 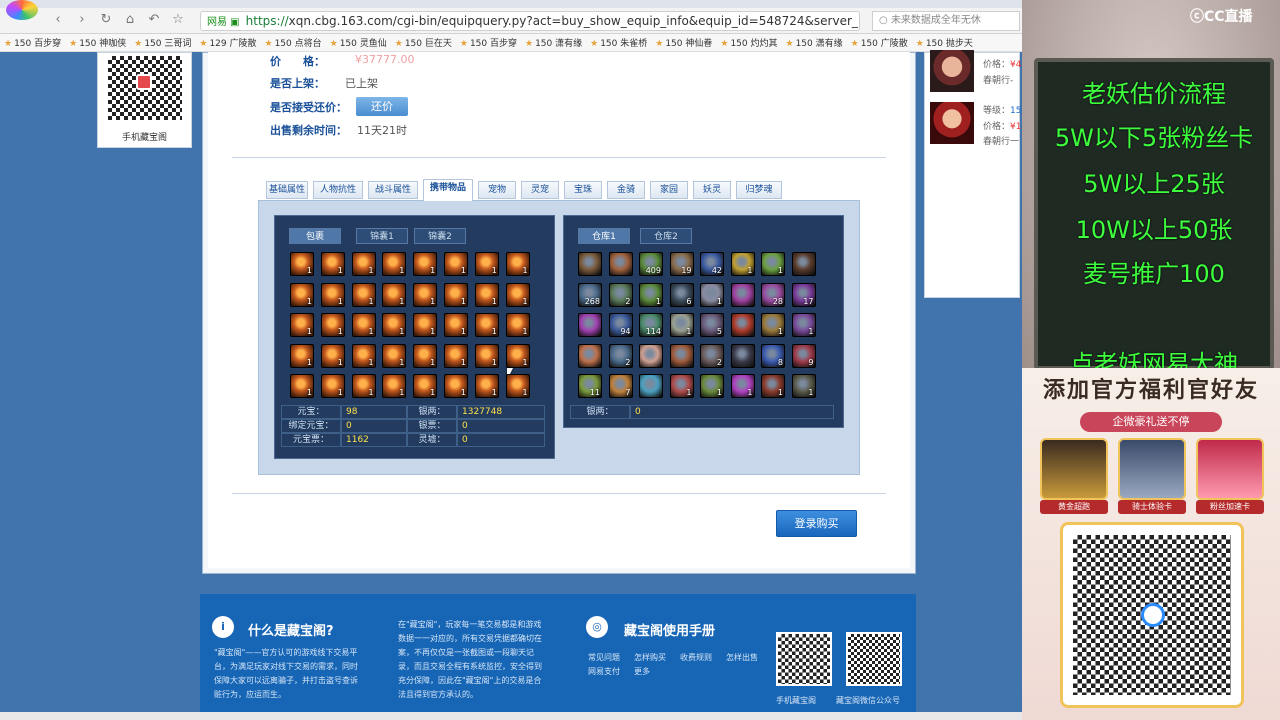 What do you see at coordinates (1002, 63) in the screenshot?
I see `related-item-1: 价格：¥4` at bounding box center [1002, 63].